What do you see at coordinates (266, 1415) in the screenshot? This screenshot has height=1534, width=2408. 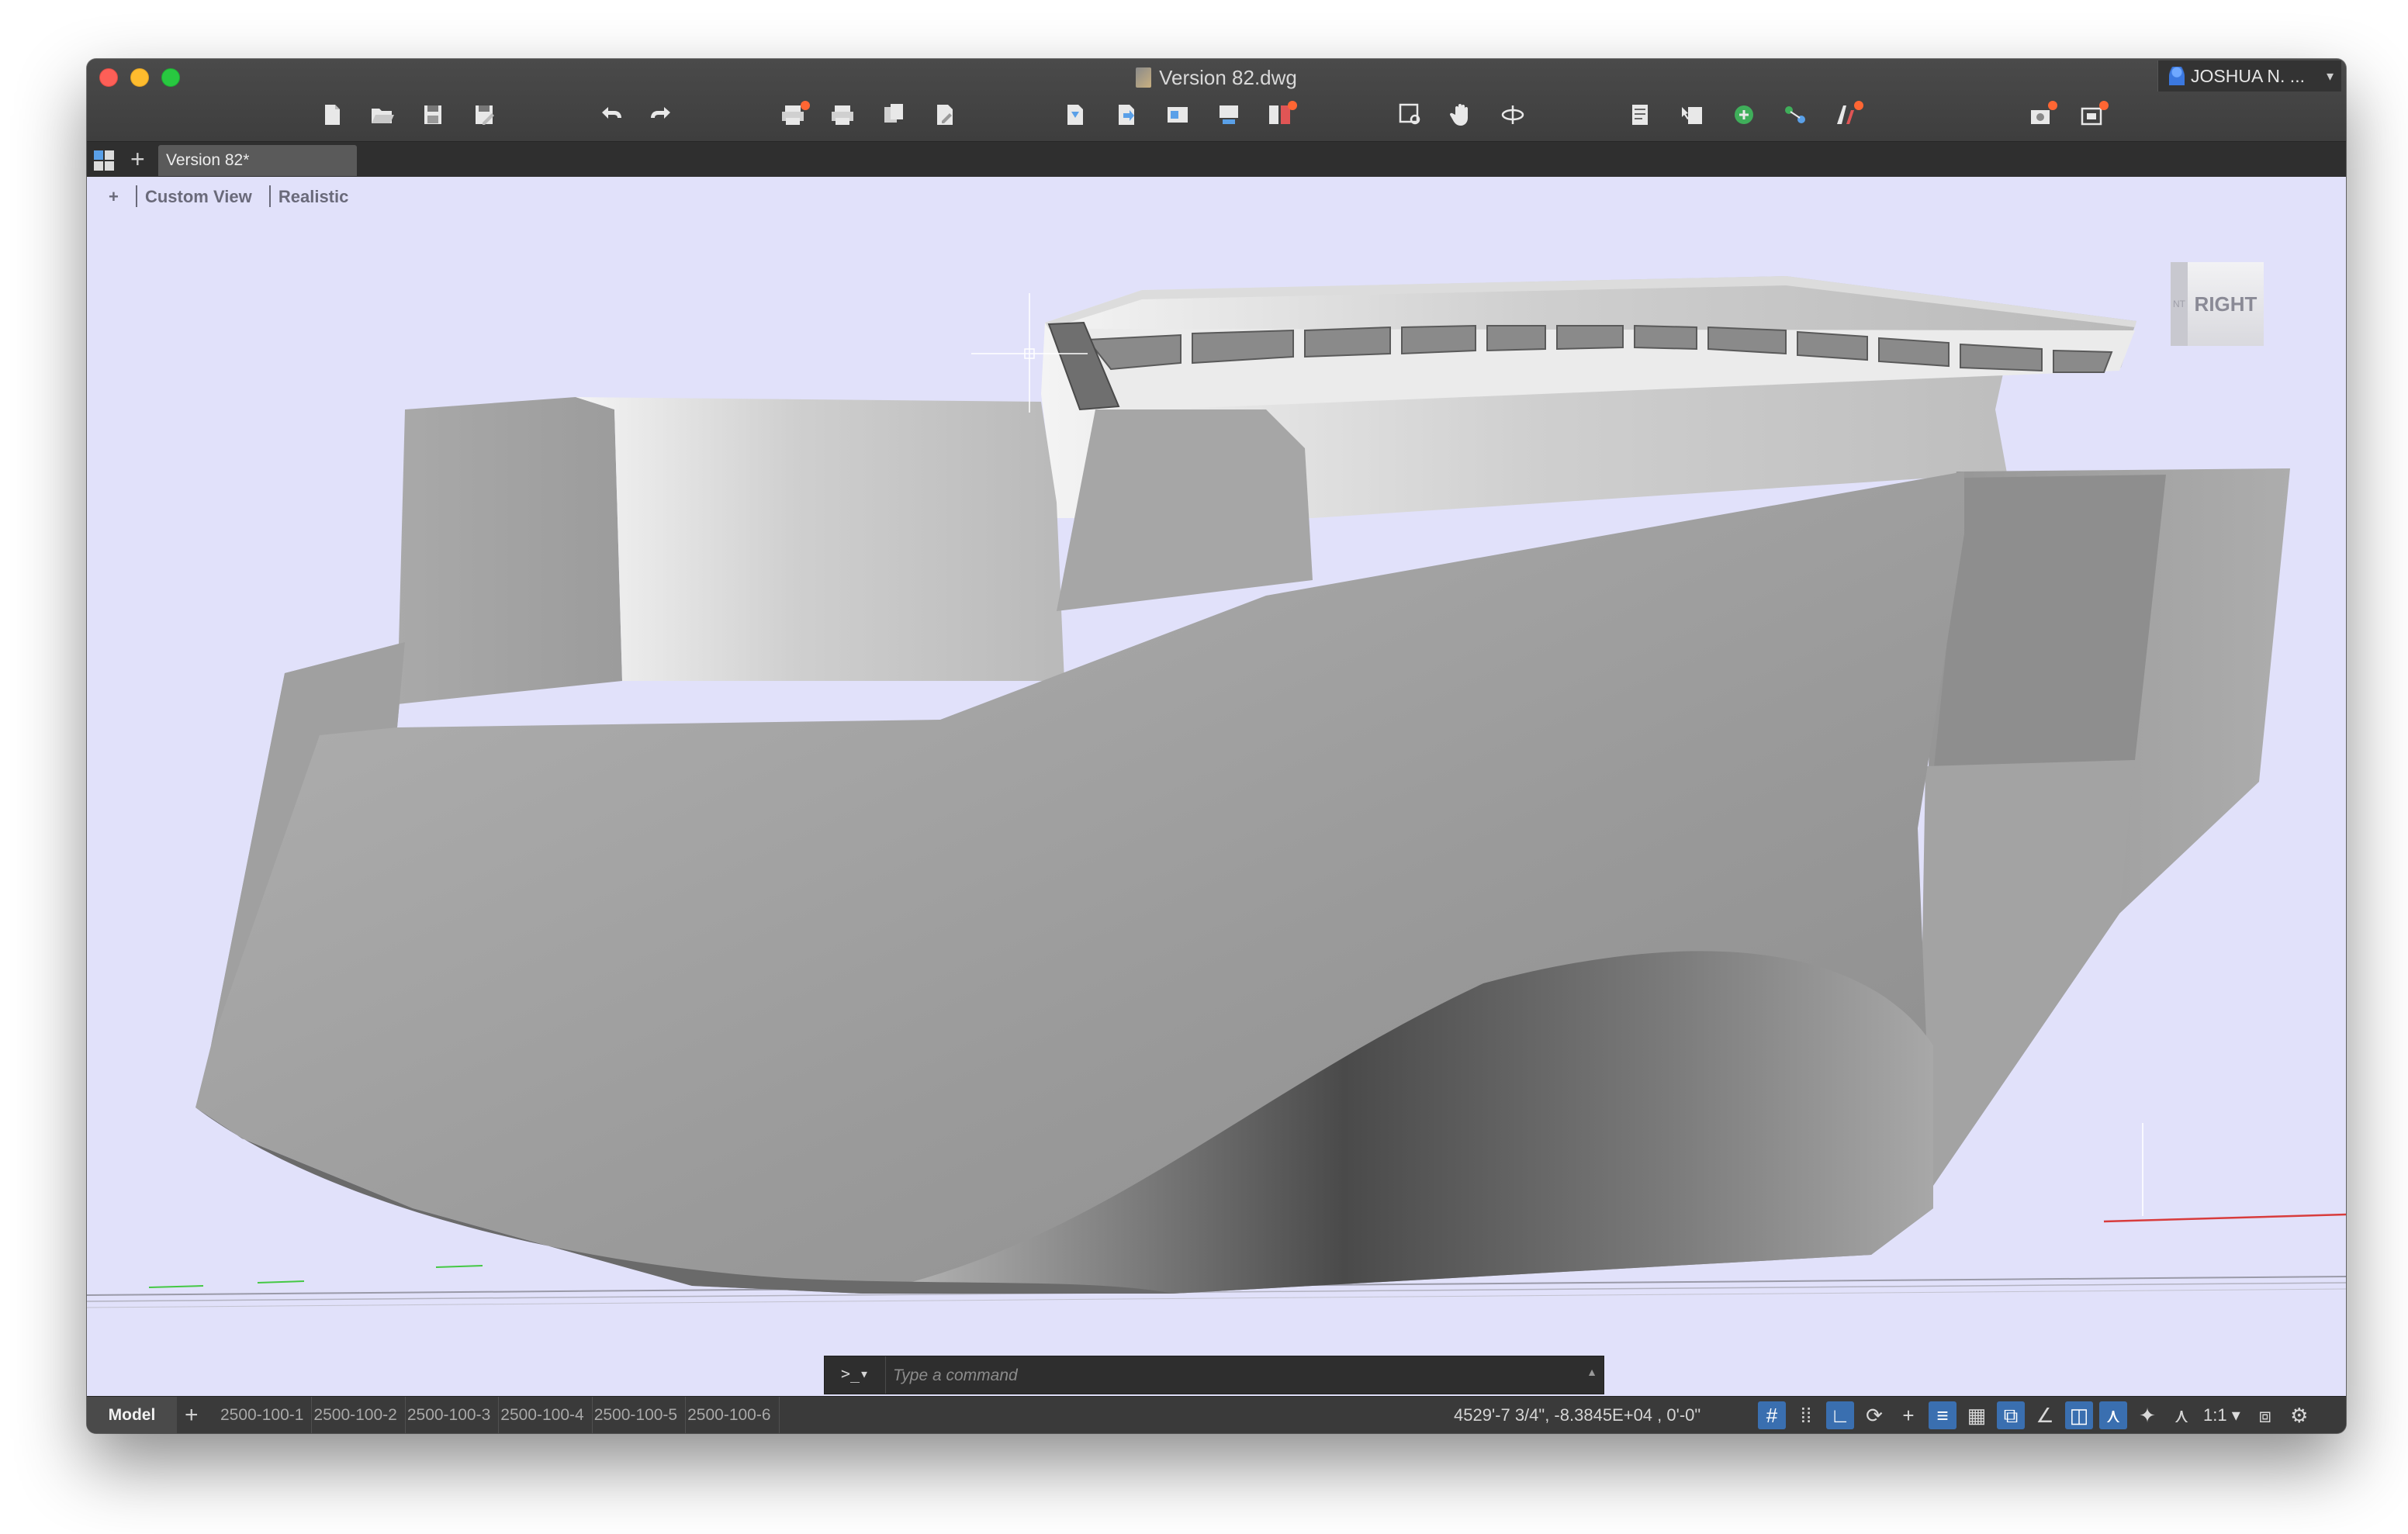 I see `layout-tab: 2500-100-1` at bounding box center [266, 1415].